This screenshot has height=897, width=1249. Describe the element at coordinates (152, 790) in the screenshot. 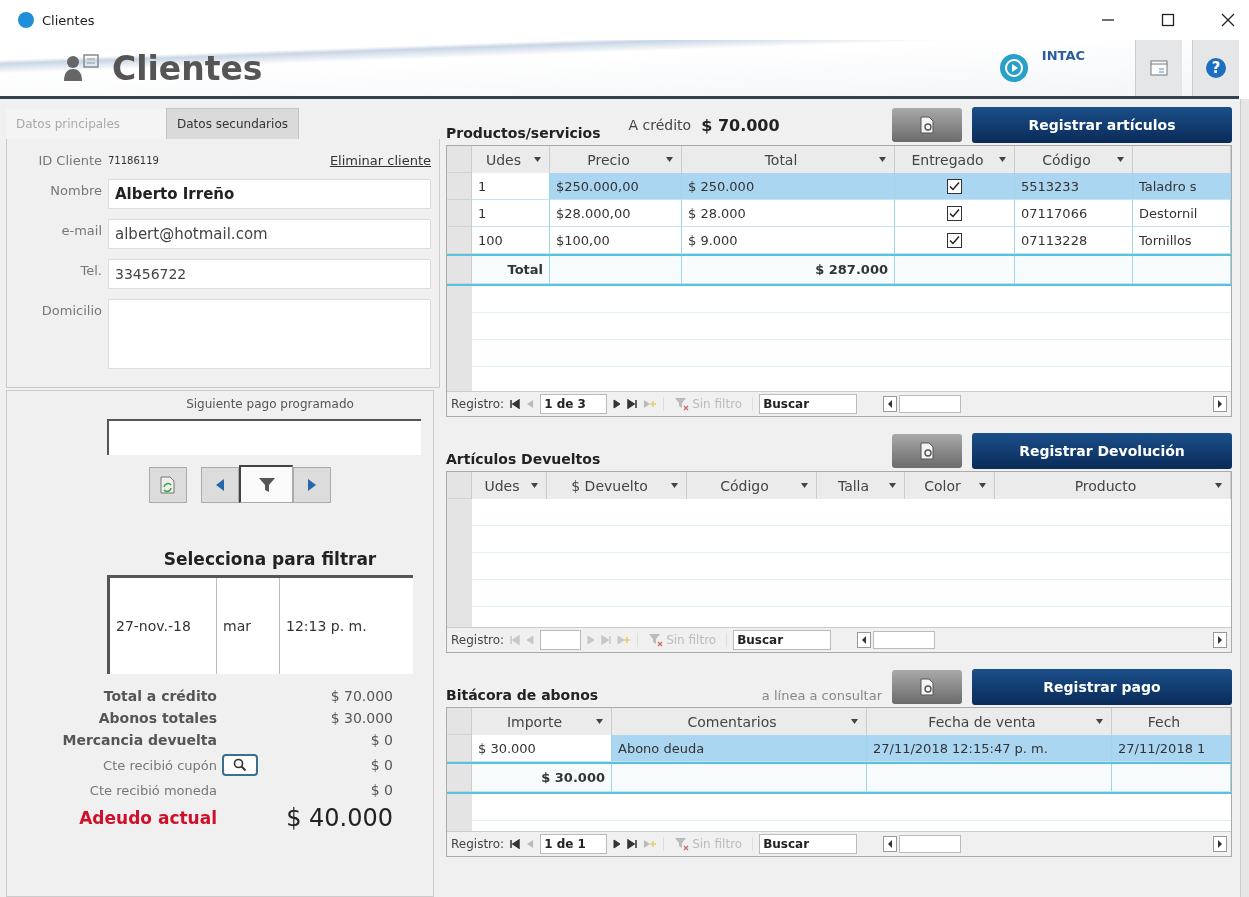

I see `summary-label: Cte recibió moneda` at that location.